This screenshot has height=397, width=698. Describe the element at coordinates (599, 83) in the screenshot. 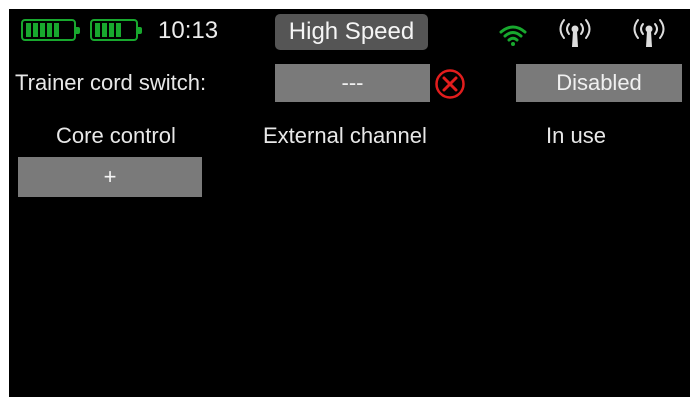

I see `trainer-state-button: Disabled` at that location.